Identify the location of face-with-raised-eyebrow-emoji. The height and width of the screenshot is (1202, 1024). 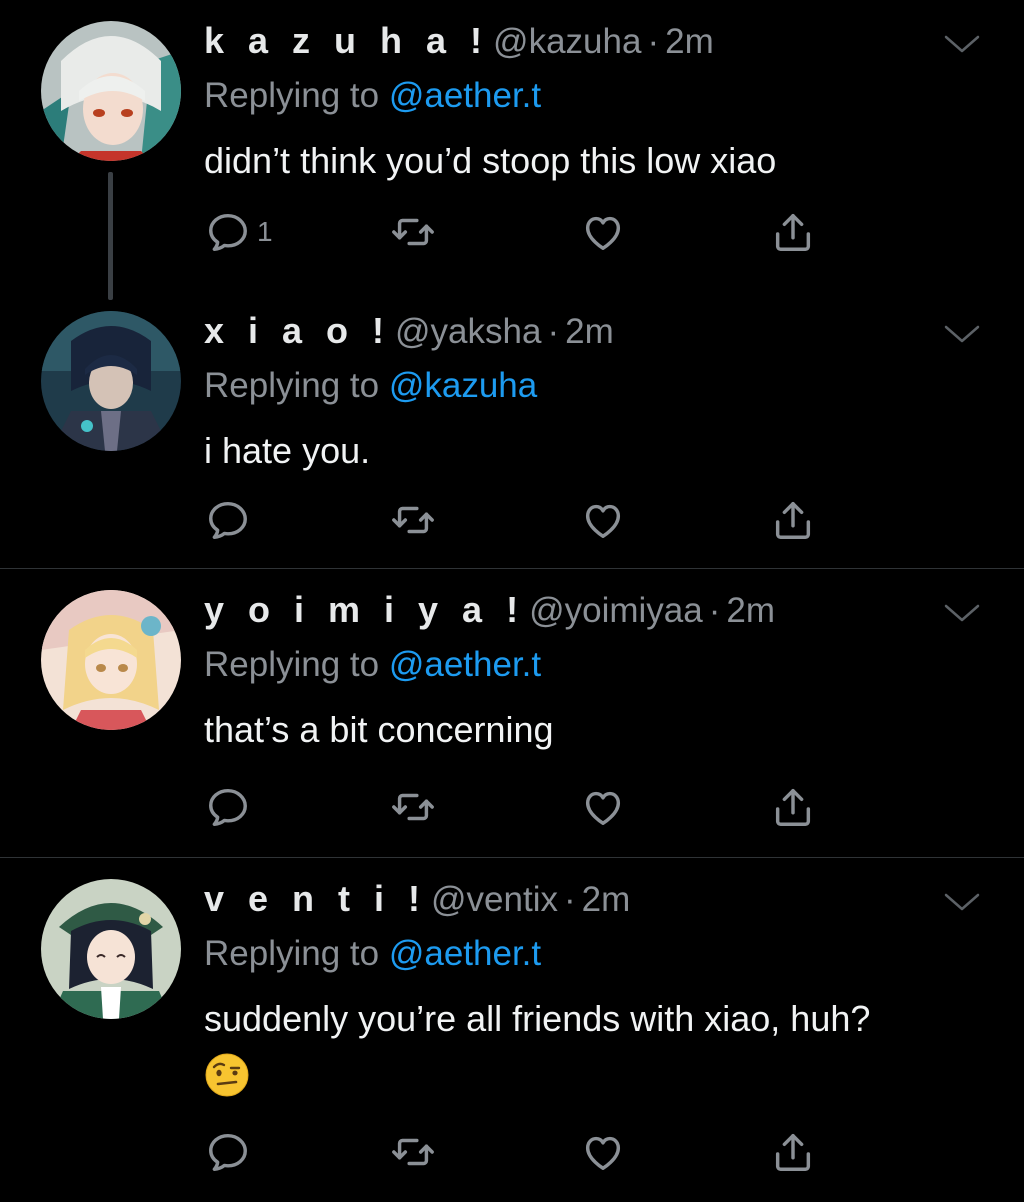
(227, 1075).